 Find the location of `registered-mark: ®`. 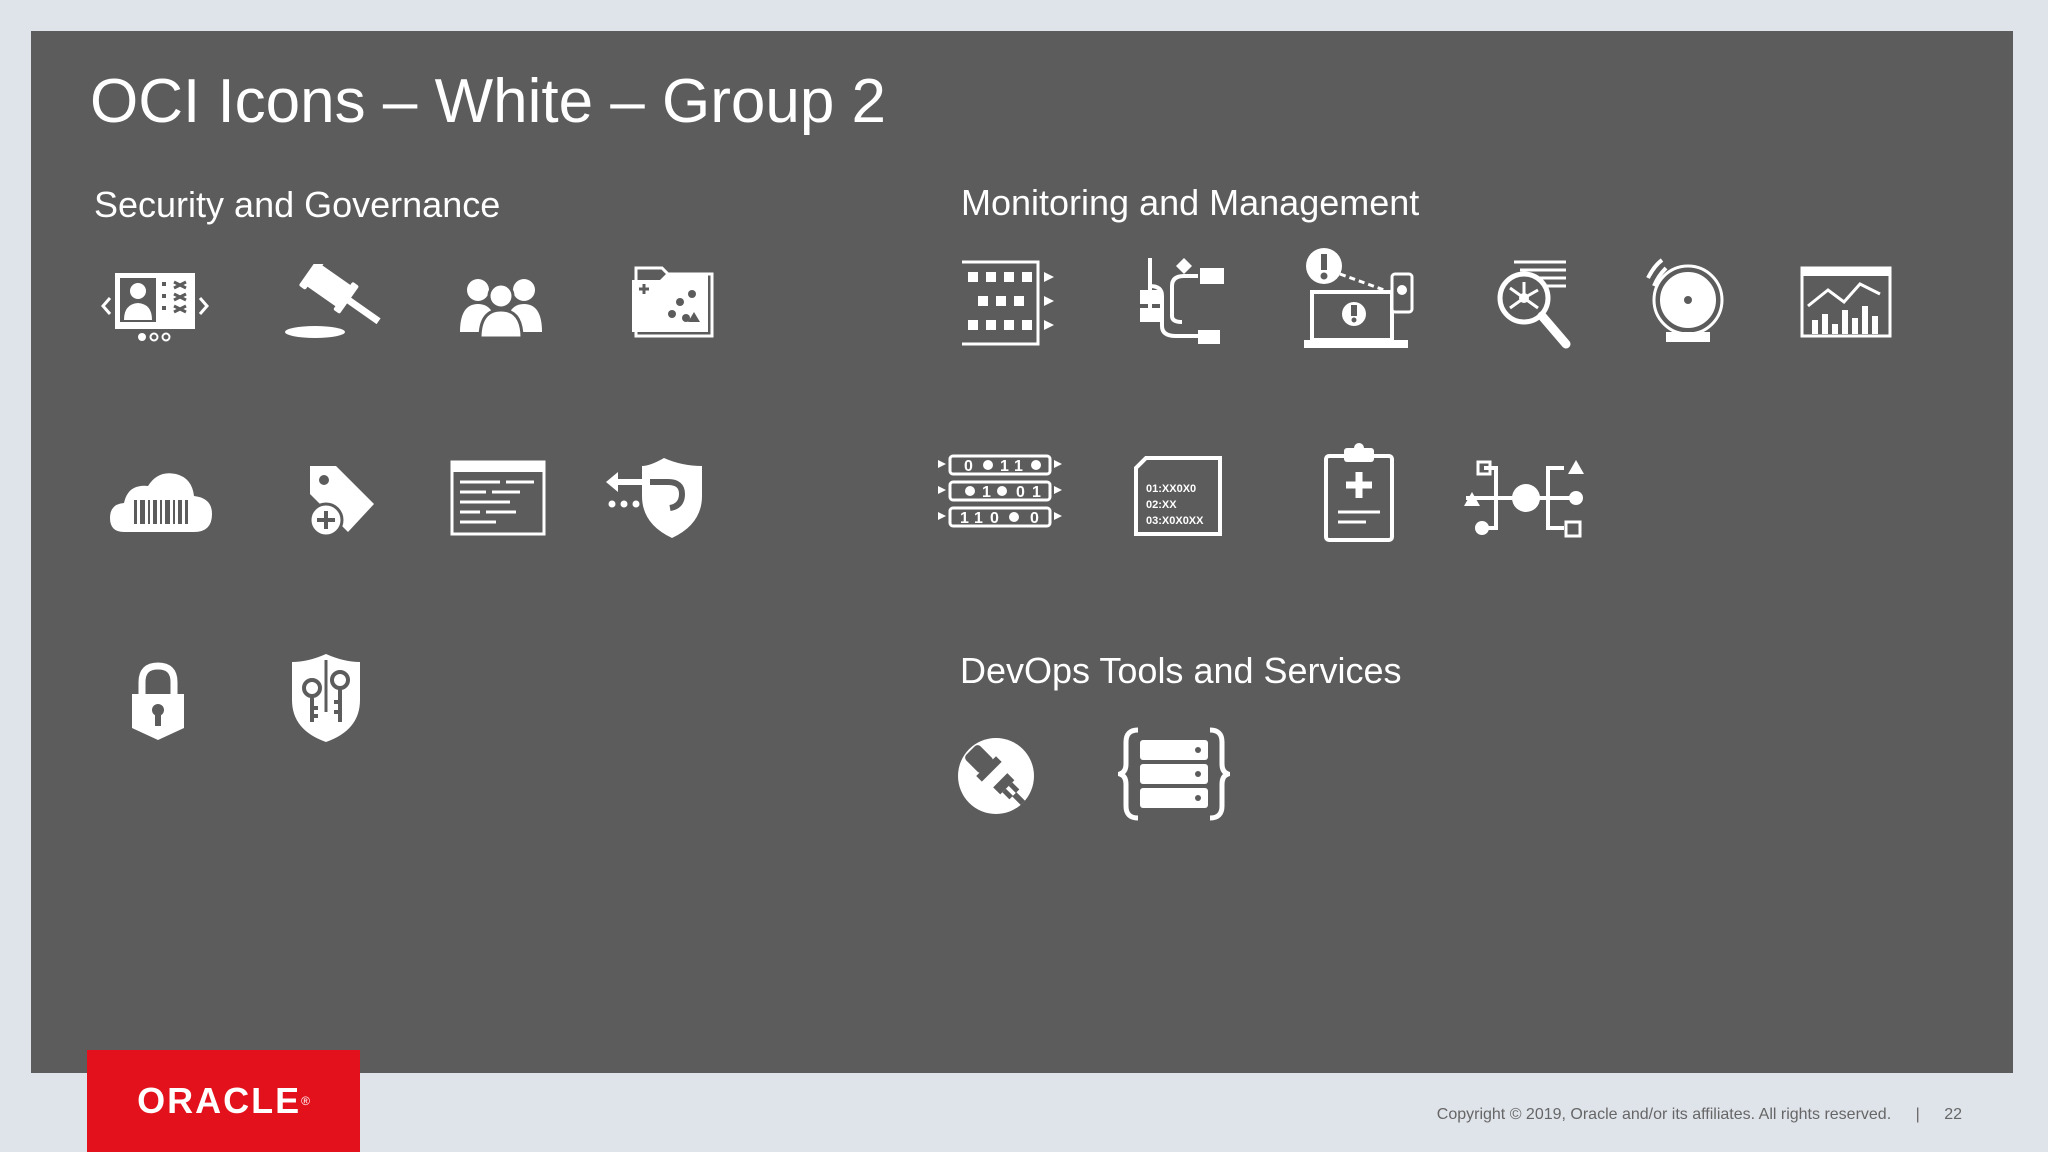

registered-mark: ® is located at coordinates (305, 1101).